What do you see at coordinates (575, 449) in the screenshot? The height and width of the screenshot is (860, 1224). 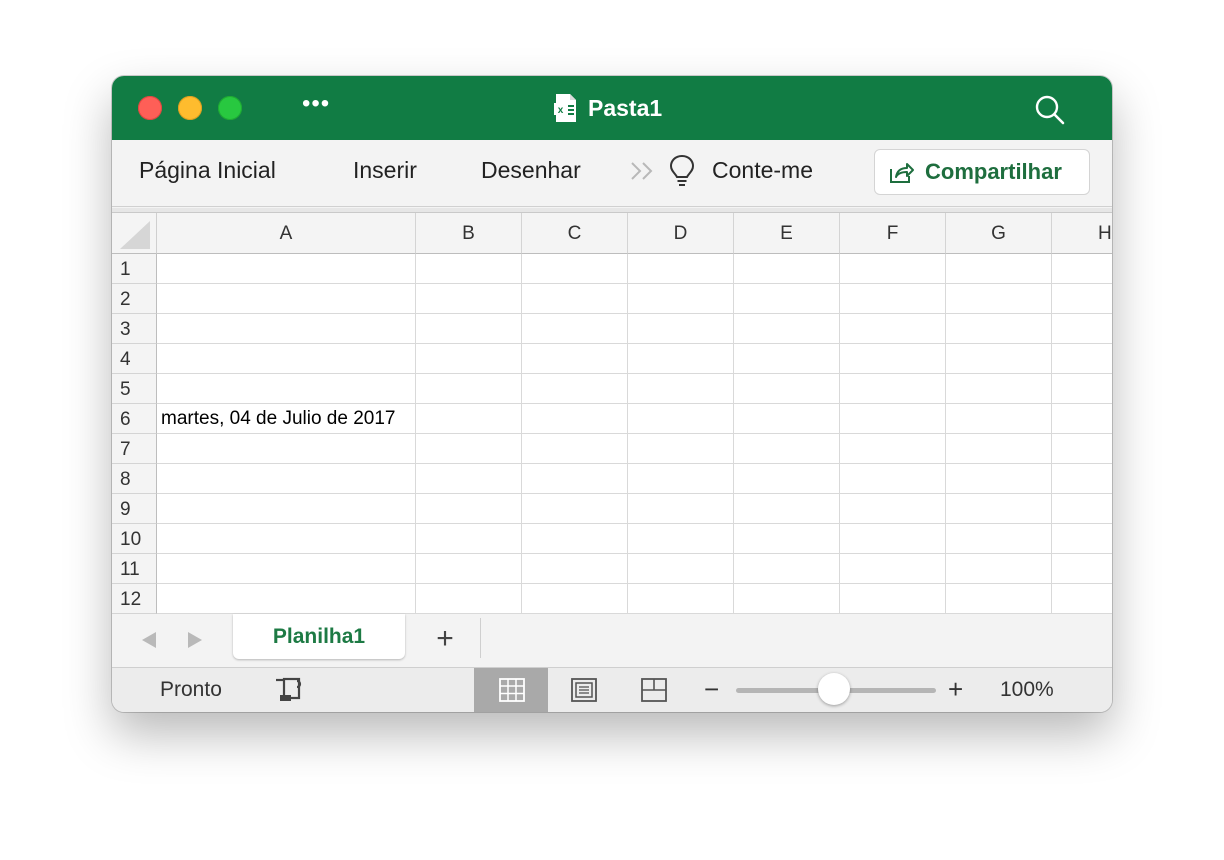 I see `cell-c7` at bounding box center [575, 449].